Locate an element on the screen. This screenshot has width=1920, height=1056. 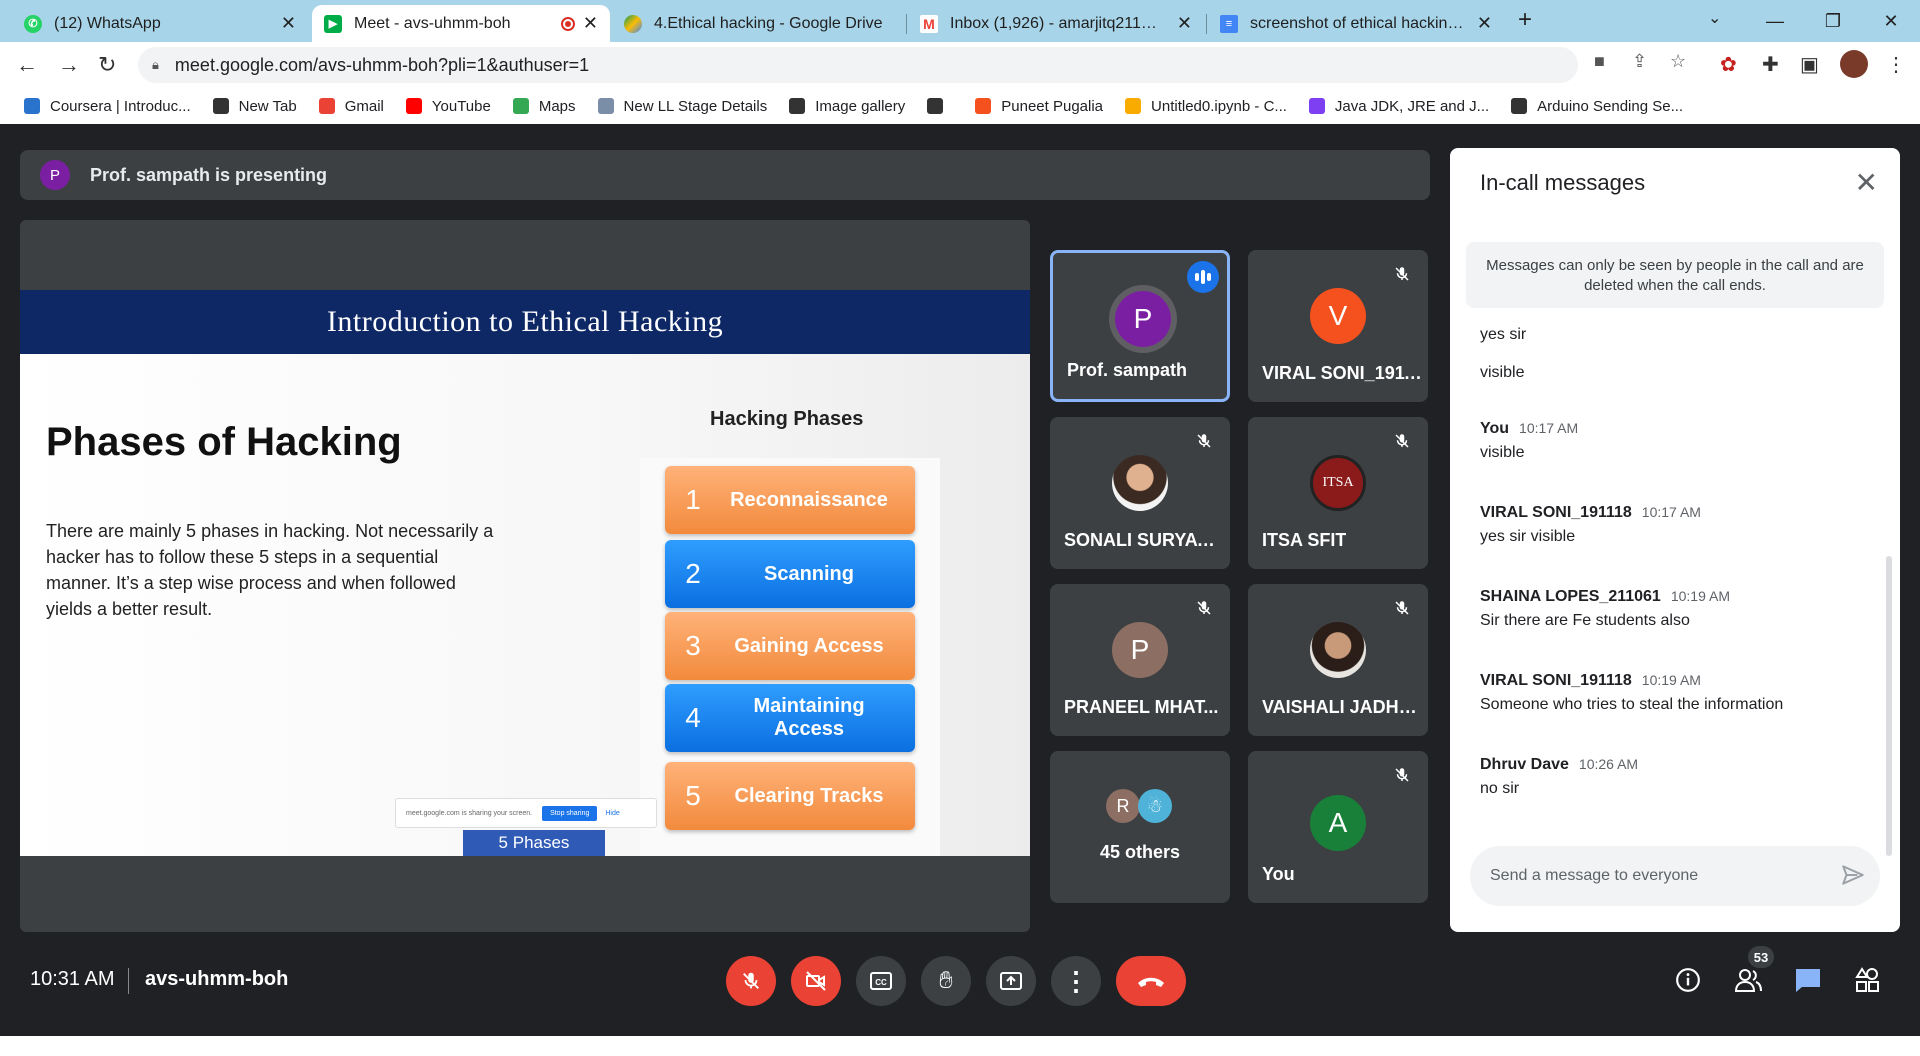
raise-hand-button: ✋︎ is located at coordinates (946, 981).